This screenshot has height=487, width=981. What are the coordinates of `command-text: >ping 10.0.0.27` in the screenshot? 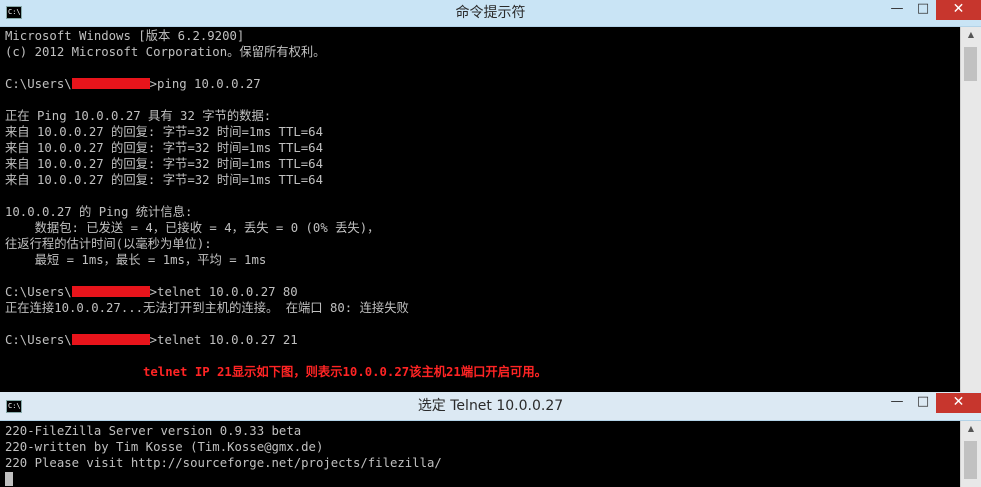 It's located at (205, 84).